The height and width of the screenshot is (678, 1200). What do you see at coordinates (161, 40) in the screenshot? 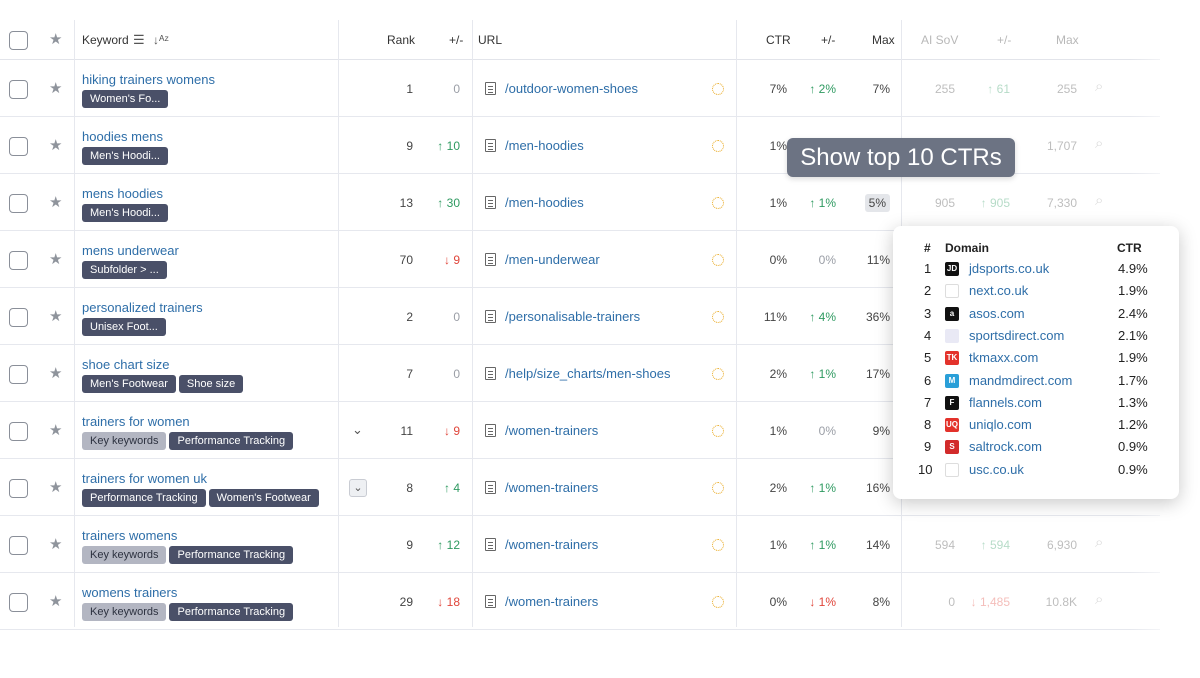
I see `sort-az-icon: ↓ᴬᶻ` at bounding box center [161, 40].